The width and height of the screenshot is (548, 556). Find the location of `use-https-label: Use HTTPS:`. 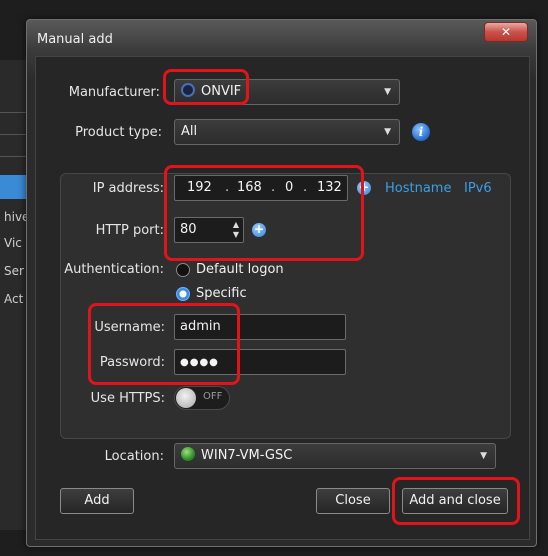

use-https-label: Use HTTPS: is located at coordinates (127, 398).